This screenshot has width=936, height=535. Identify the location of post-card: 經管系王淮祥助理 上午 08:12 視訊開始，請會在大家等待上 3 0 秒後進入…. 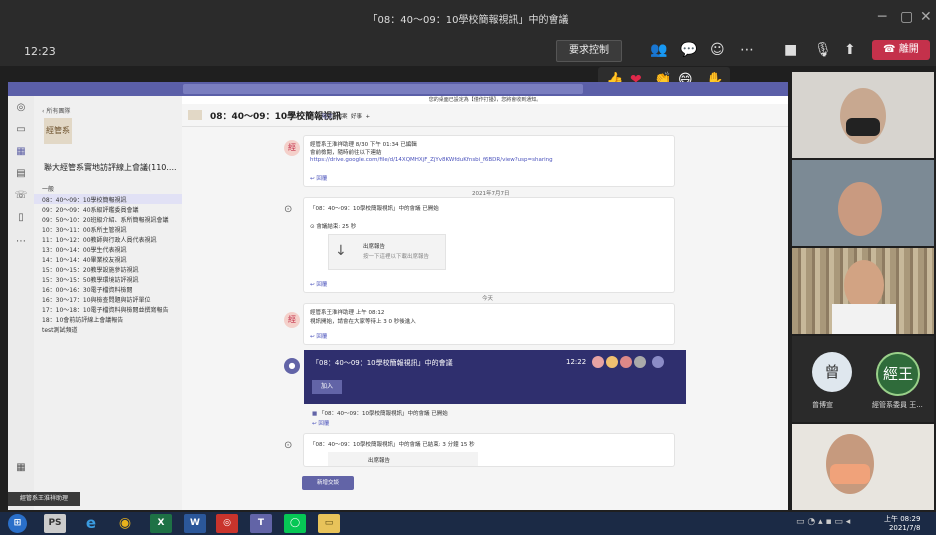
(489, 324).